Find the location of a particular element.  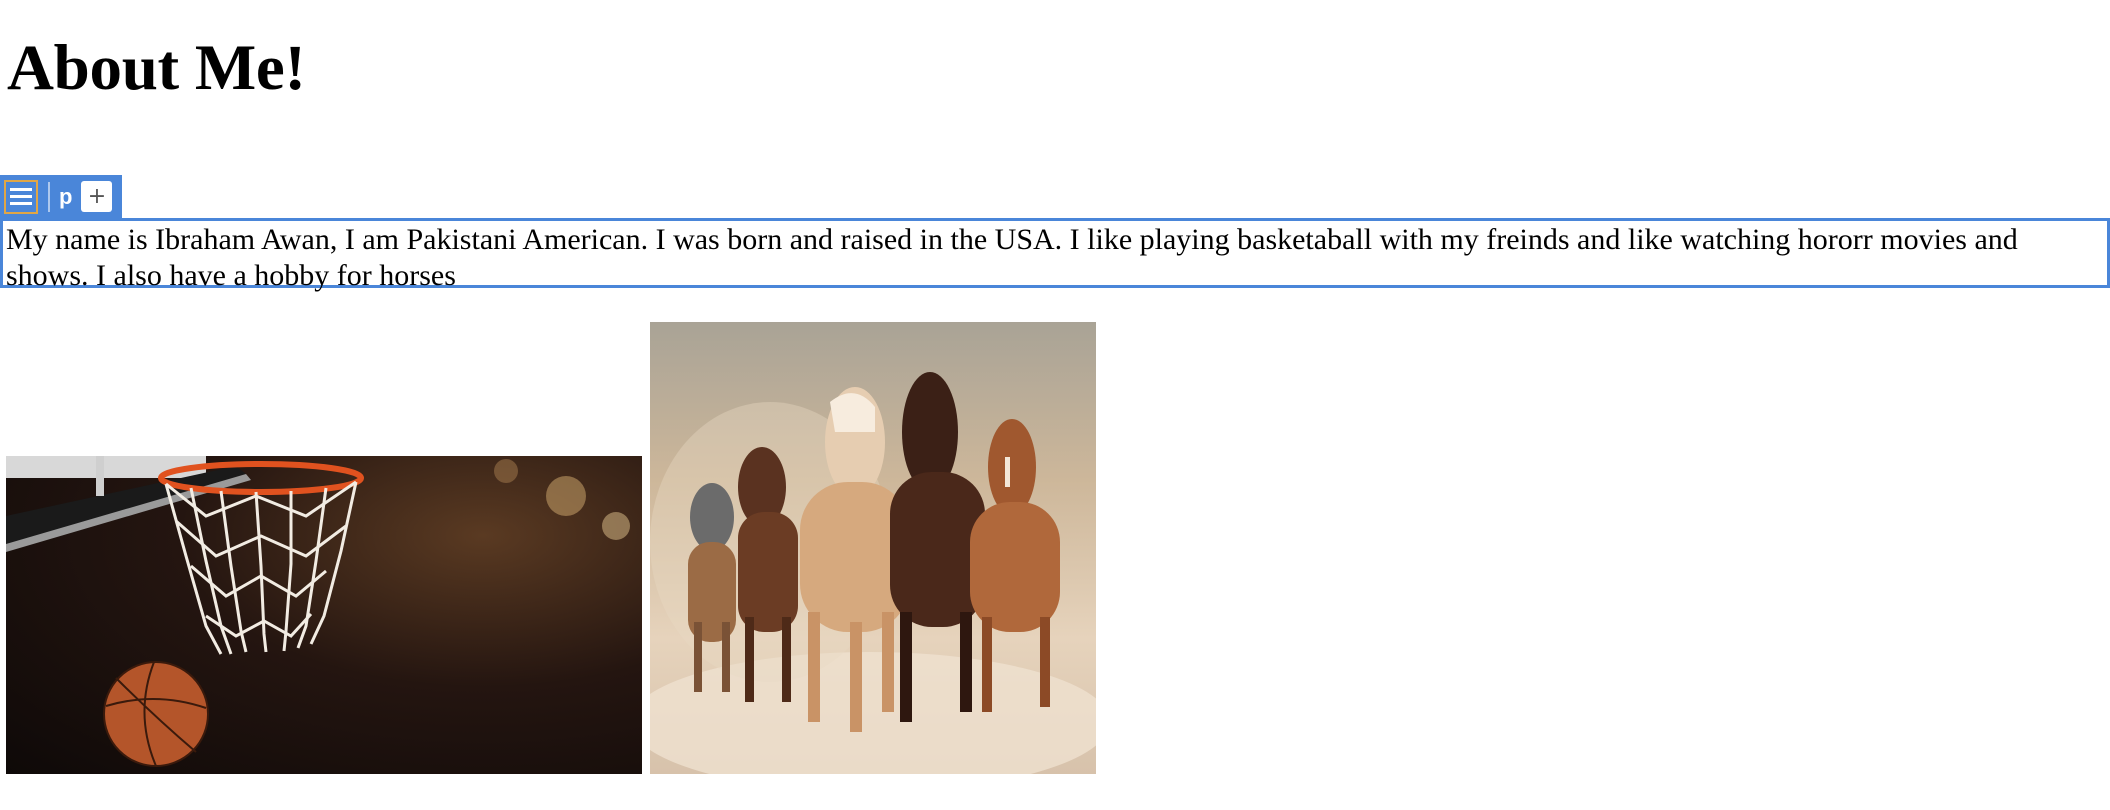

toolbar-divider is located at coordinates (49, 196).